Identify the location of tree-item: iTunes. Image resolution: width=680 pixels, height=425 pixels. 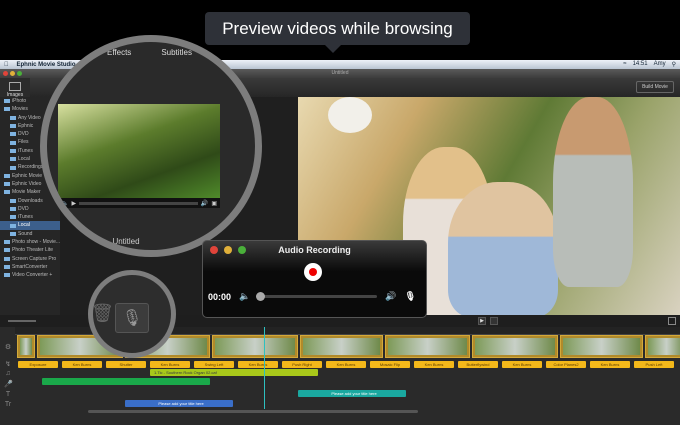
(30, 217).